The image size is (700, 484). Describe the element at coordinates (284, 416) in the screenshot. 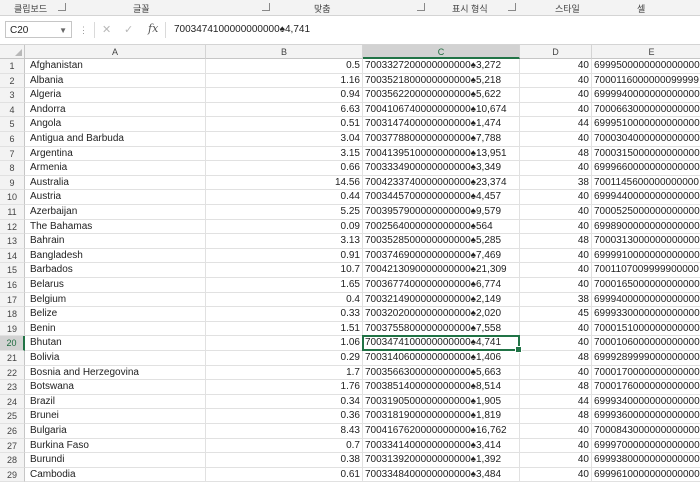

I see `cell-value-b: 0.36` at that location.